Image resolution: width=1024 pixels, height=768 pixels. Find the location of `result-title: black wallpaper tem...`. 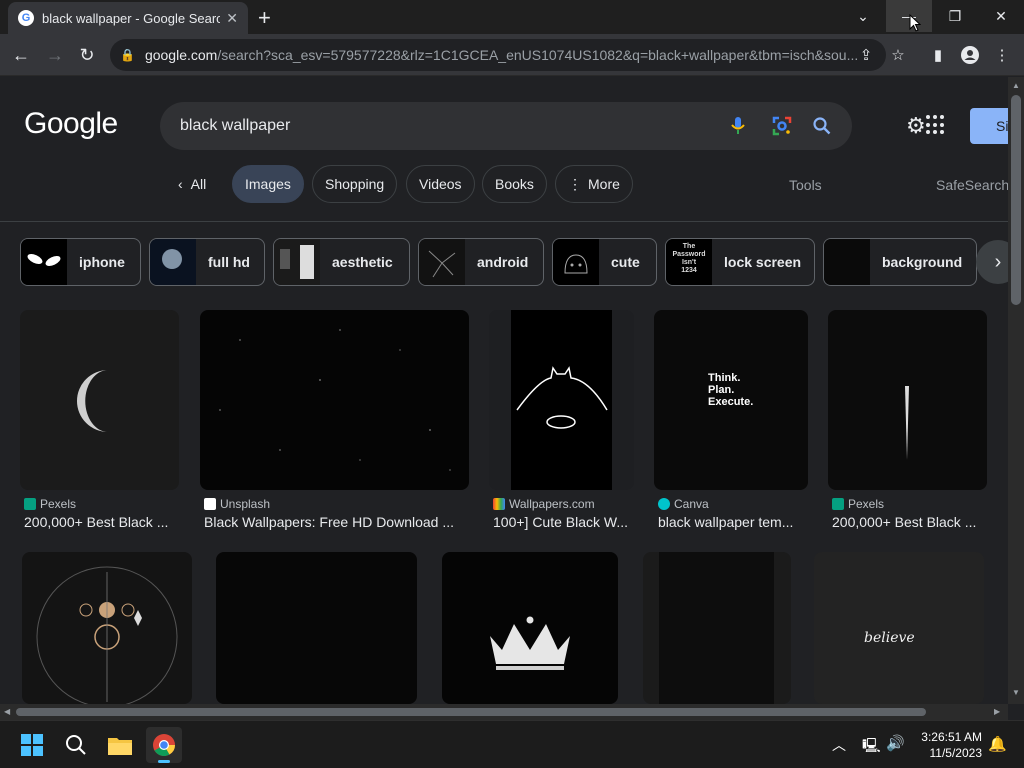

result-title: black wallpaper tem... is located at coordinates (733, 522).